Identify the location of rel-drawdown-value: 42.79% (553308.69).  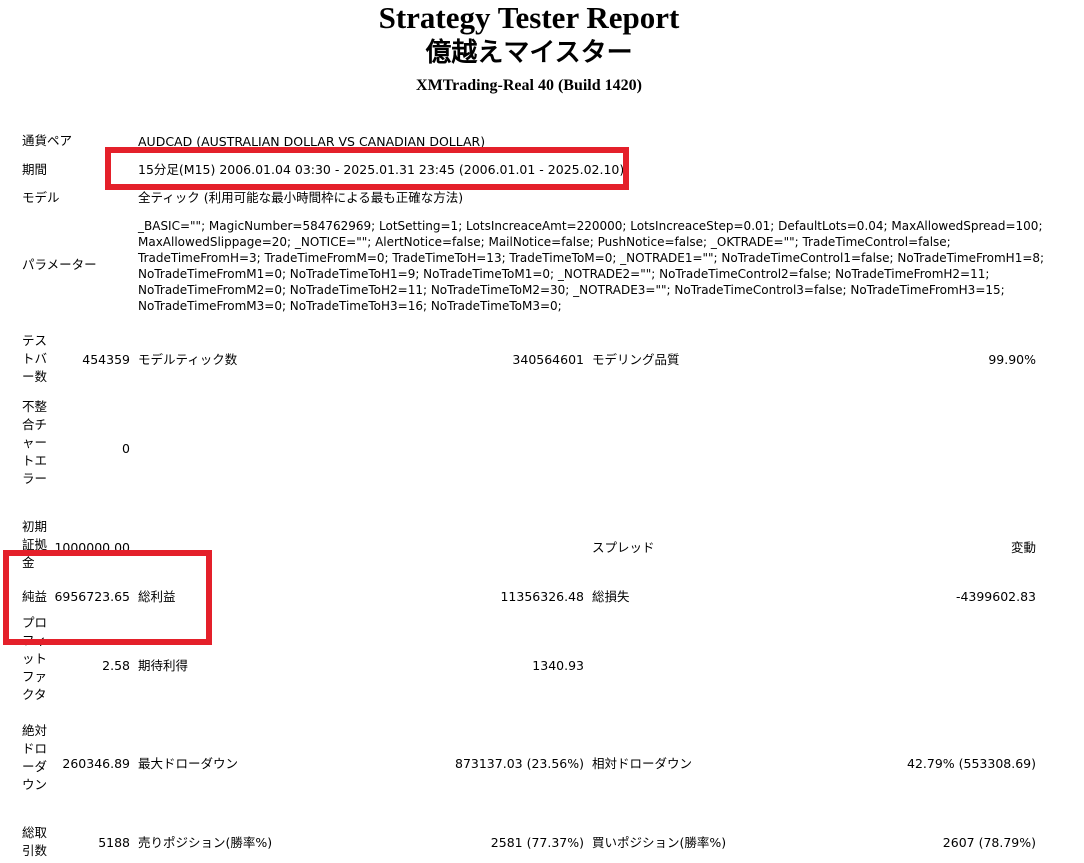
(971, 763).